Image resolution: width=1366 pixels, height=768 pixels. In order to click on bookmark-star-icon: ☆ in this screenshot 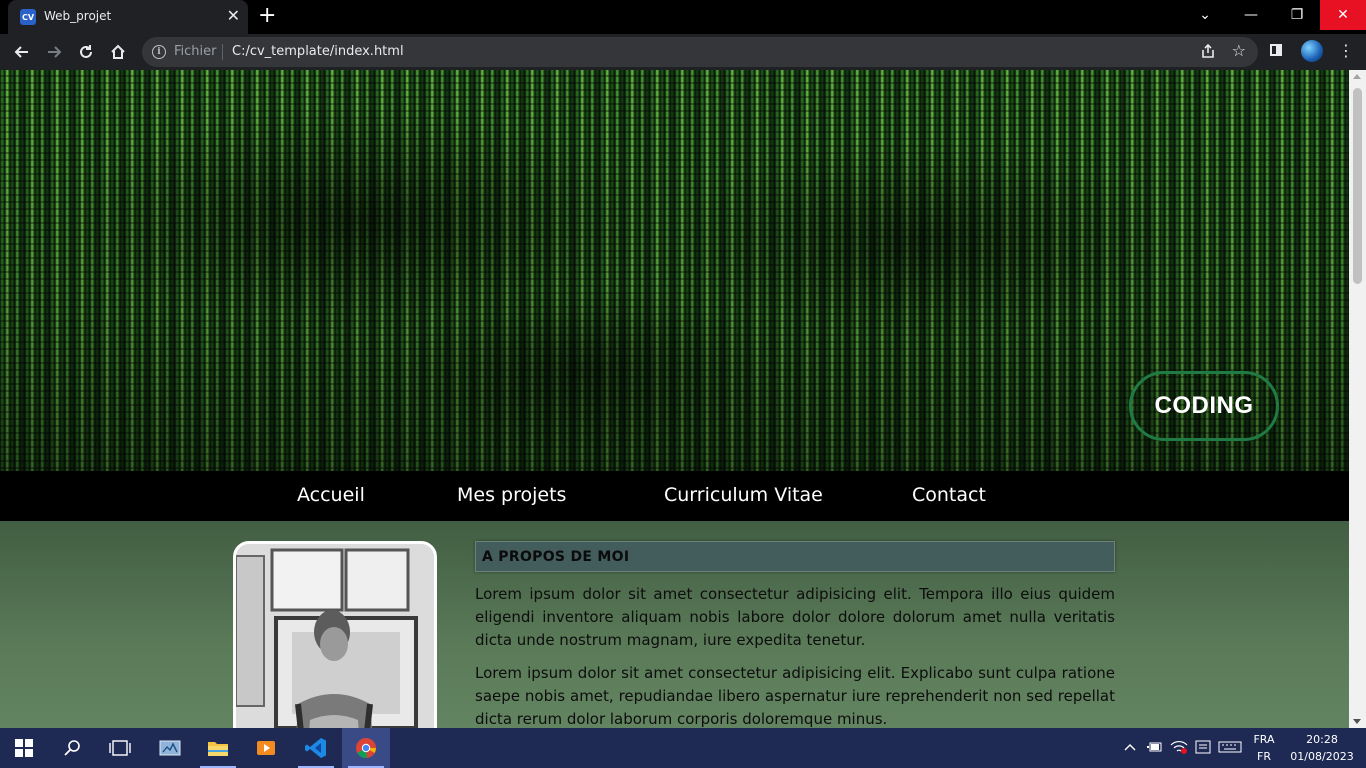, I will do `click(1239, 50)`.